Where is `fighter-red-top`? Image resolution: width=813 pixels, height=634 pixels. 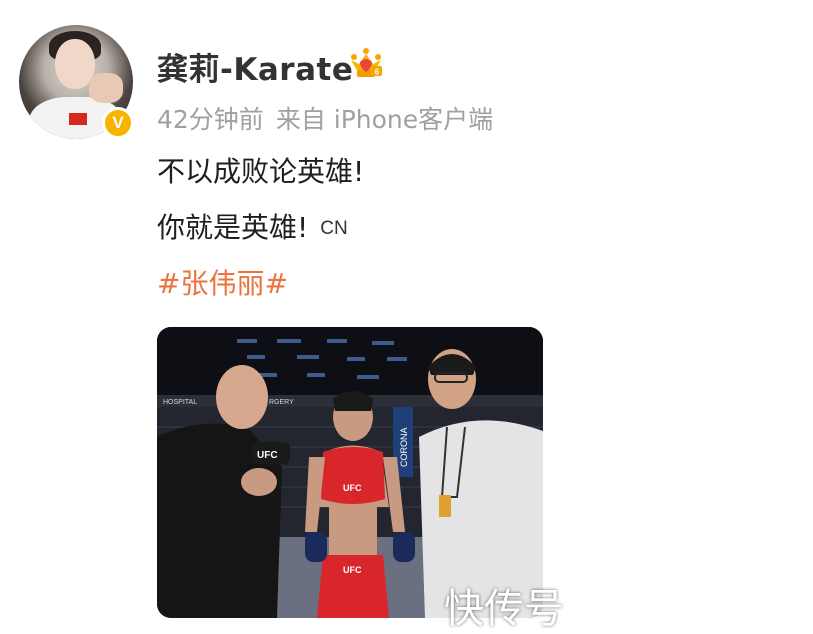 fighter-red-top is located at coordinates (353, 475).